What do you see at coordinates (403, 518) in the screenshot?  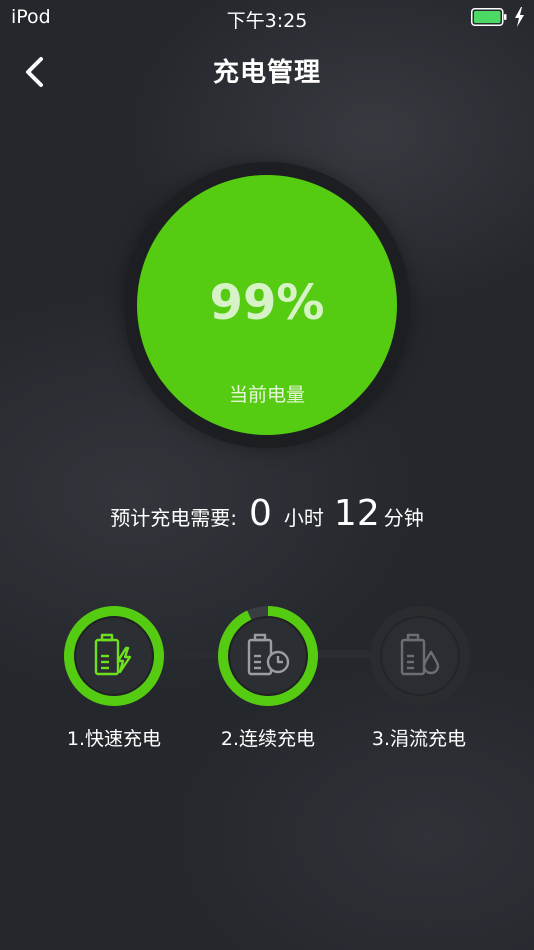 I see `estimate-minutes-unit: 分钟` at bounding box center [403, 518].